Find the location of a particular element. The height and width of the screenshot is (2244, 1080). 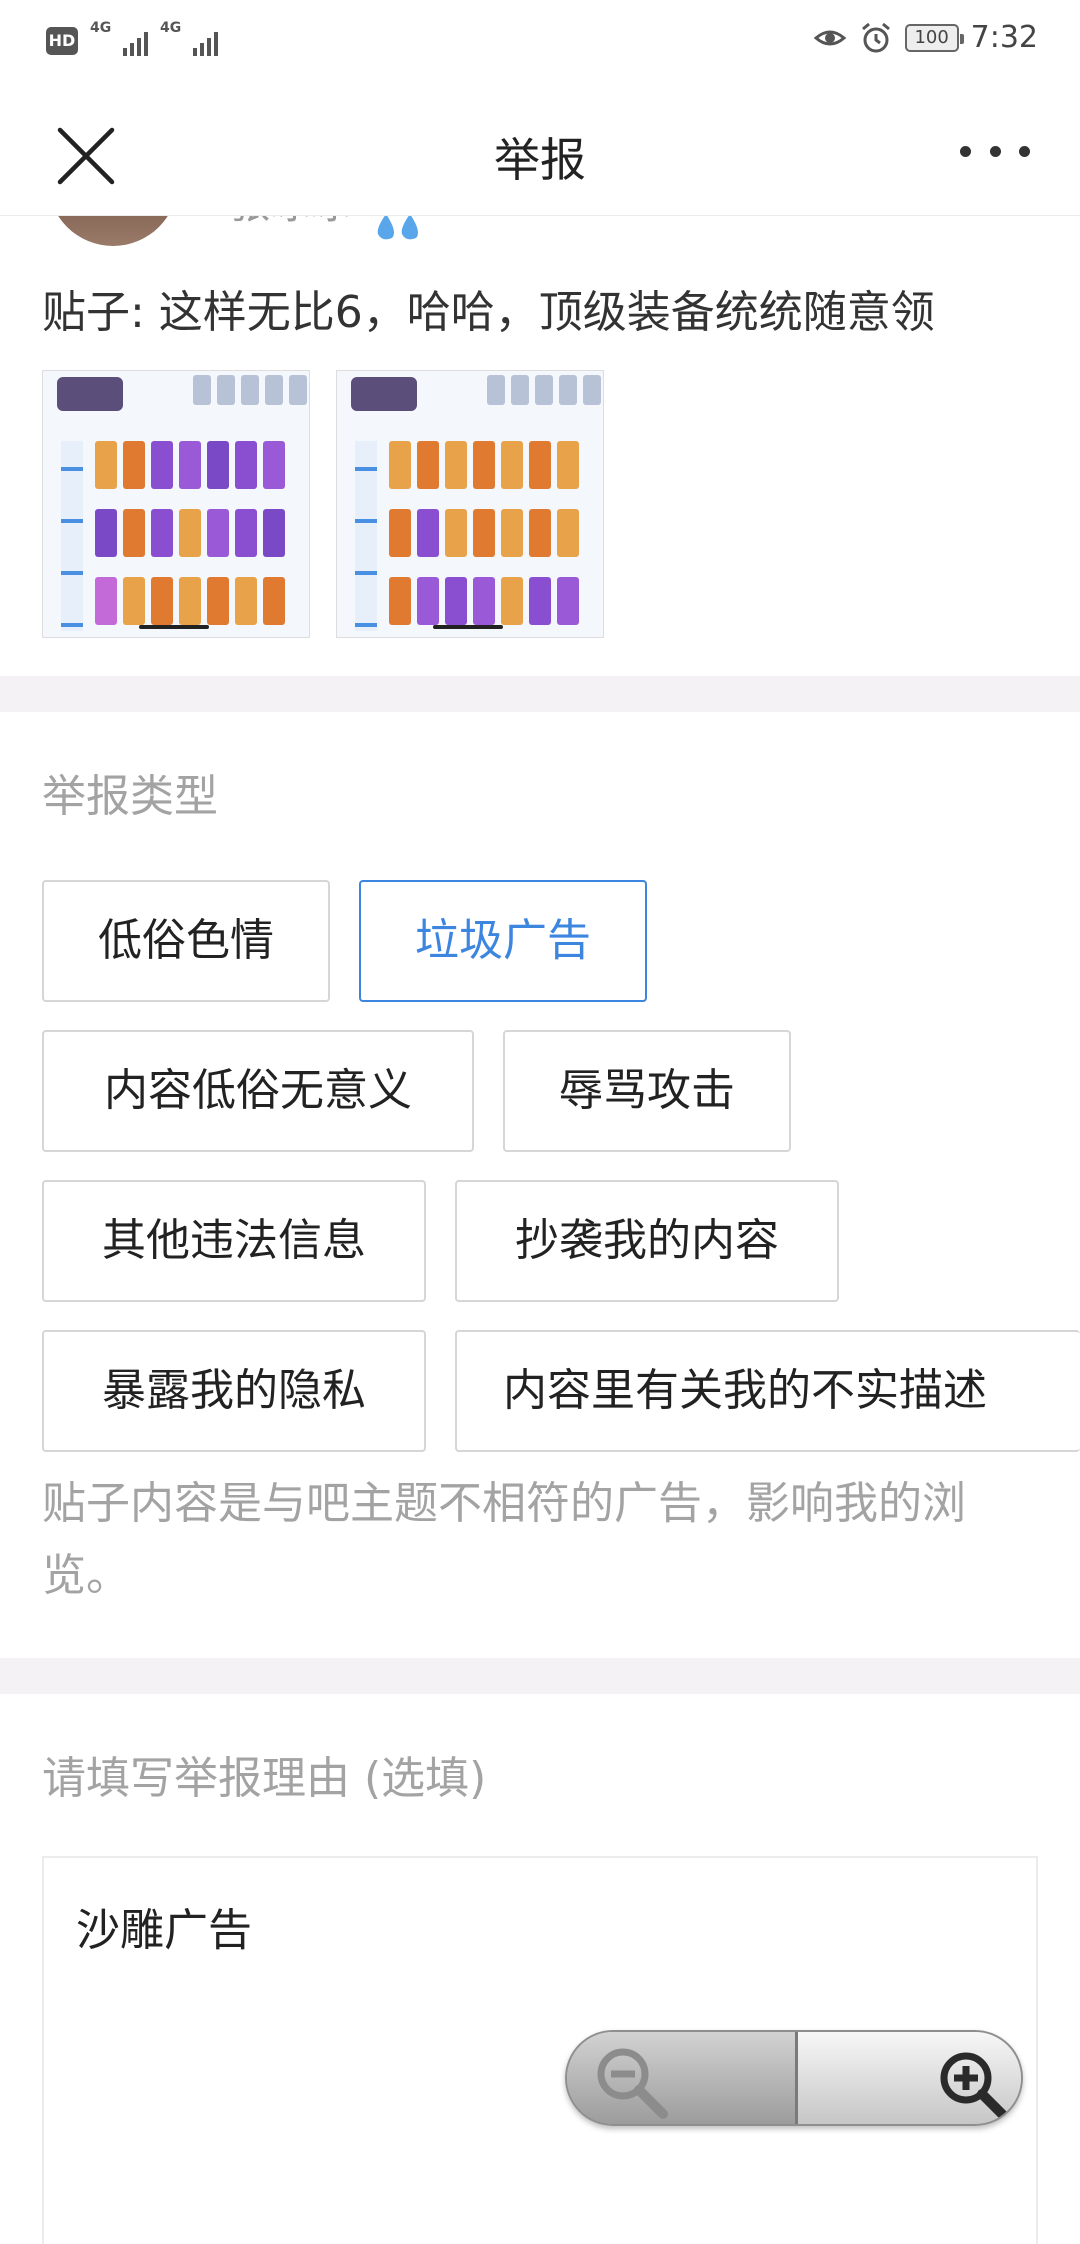

battery-icon: 100 is located at coordinates (934, 37).